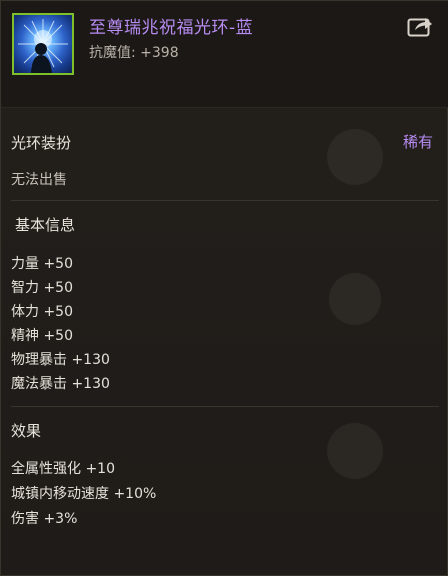 Image resolution: width=448 pixels, height=576 pixels. I want to click on item-stat-magic-resist: 抗魔值: +398, so click(134, 53).